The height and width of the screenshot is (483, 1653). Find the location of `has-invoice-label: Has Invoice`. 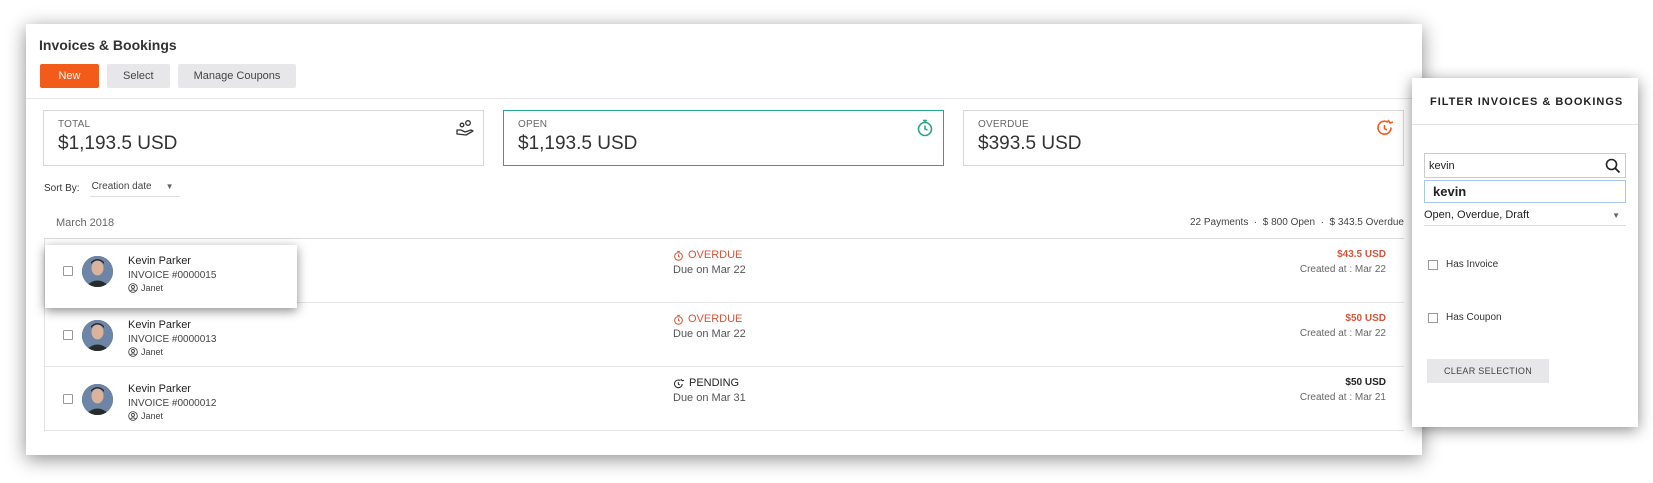

has-invoice-label: Has Invoice is located at coordinates (1472, 264).